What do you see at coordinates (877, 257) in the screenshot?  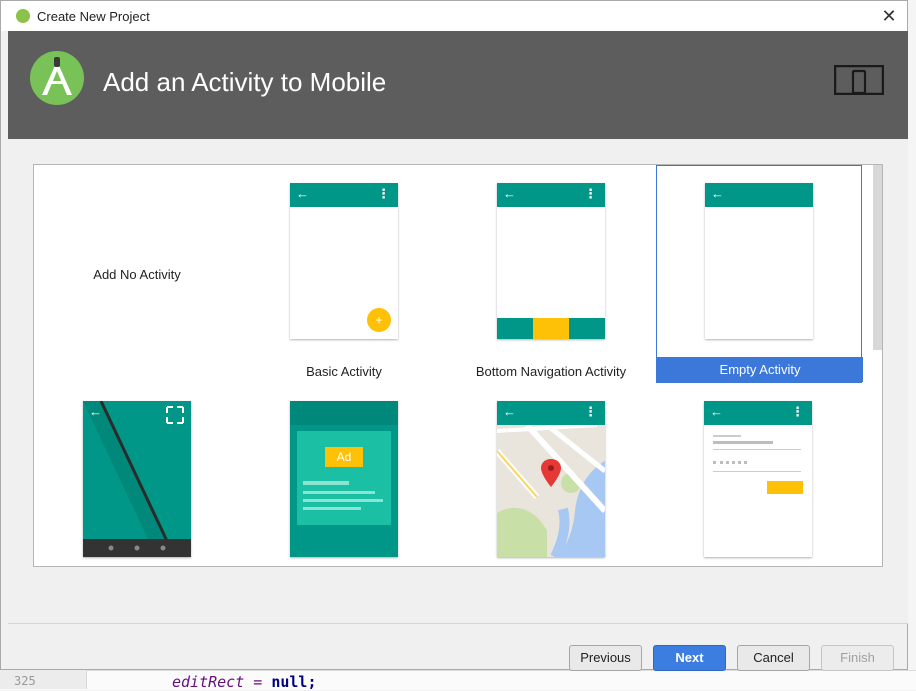 I see `gallery-scrollbar` at bounding box center [877, 257].